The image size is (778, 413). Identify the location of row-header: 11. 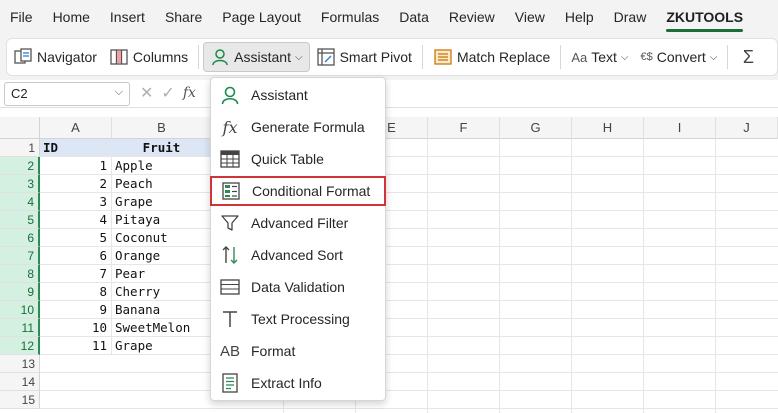
(20, 328).